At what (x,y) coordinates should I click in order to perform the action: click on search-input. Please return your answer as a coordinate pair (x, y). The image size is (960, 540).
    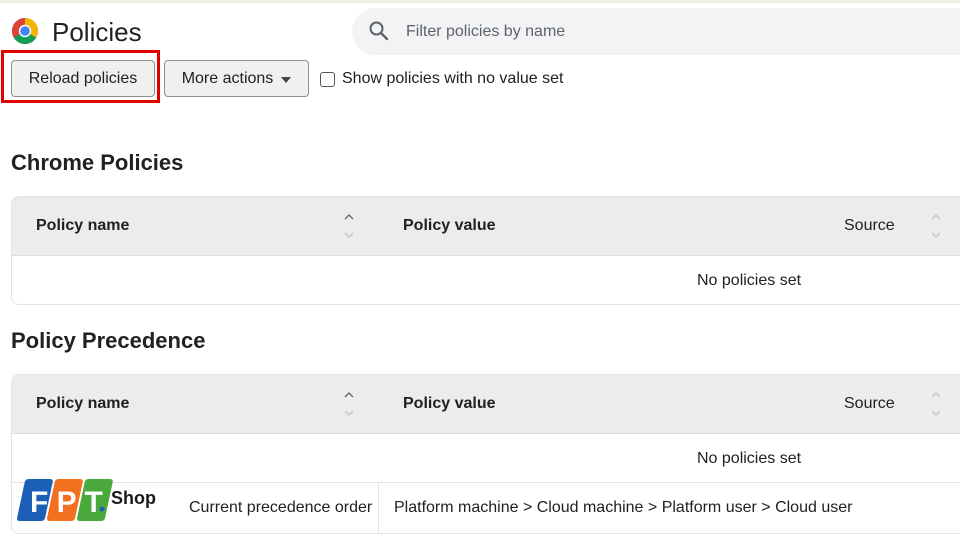
    Looking at the image, I should click on (666, 32).